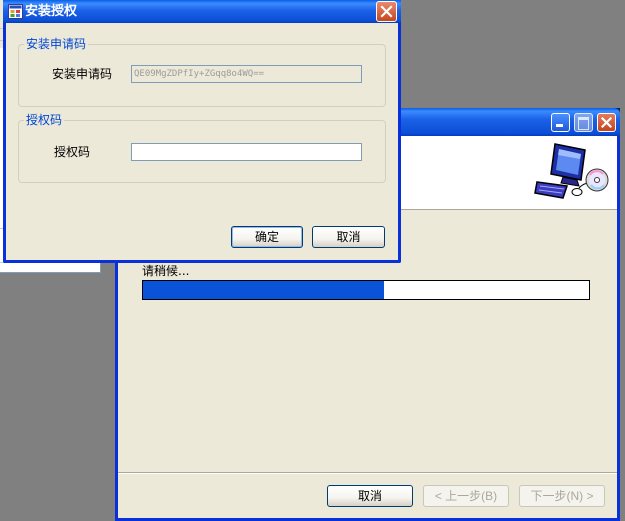 The height and width of the screenshot is (521, 625). I want to click on license-code-input, so click(246, 152).